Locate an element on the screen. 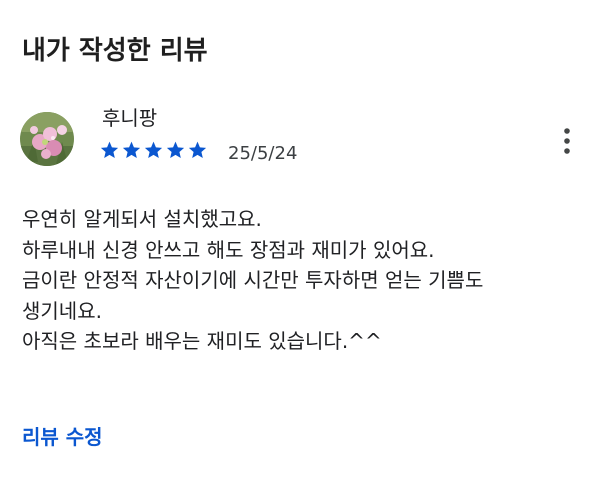 The height and width of the screenshot is (497, 600). more-options-button is located at coordinates (567, 141).